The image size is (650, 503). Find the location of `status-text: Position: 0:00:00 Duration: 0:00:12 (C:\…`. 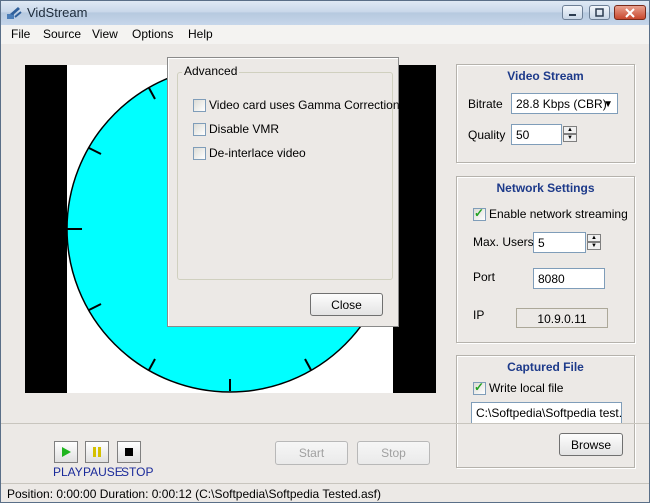

status-text: Position: 0:00:00 Duration: 0:00:12 (C:\… is located at coordinates (194, 494).